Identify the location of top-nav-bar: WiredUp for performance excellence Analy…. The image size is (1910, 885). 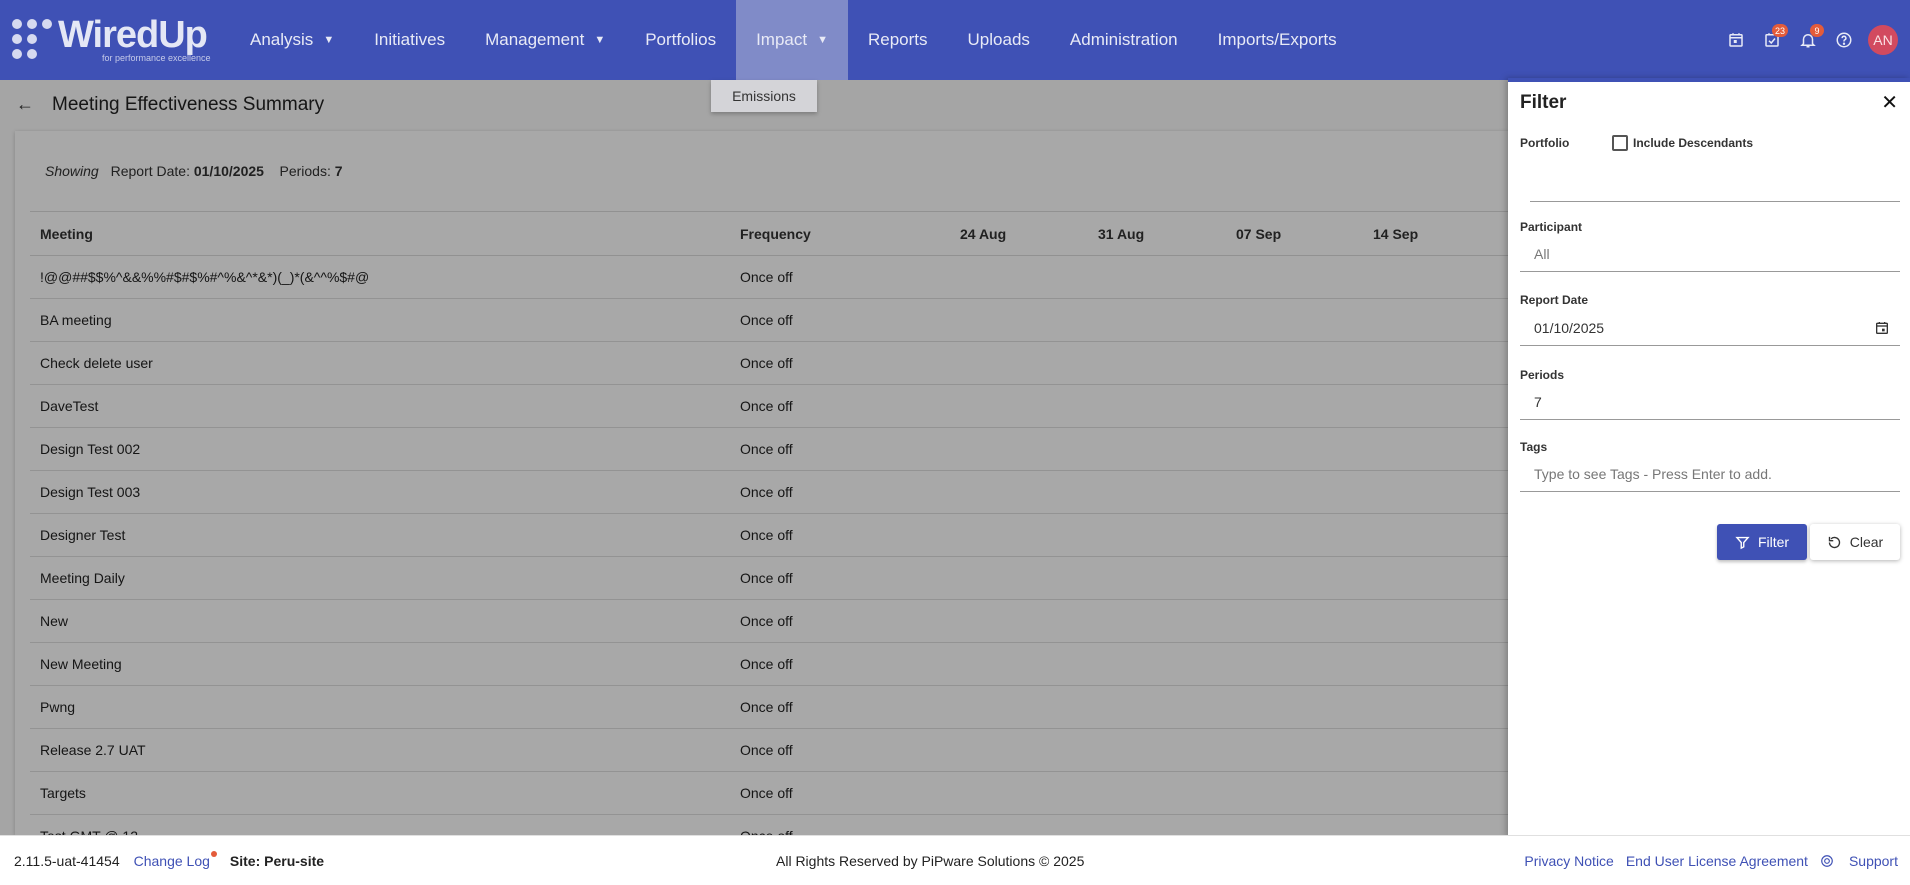
(955, 40).